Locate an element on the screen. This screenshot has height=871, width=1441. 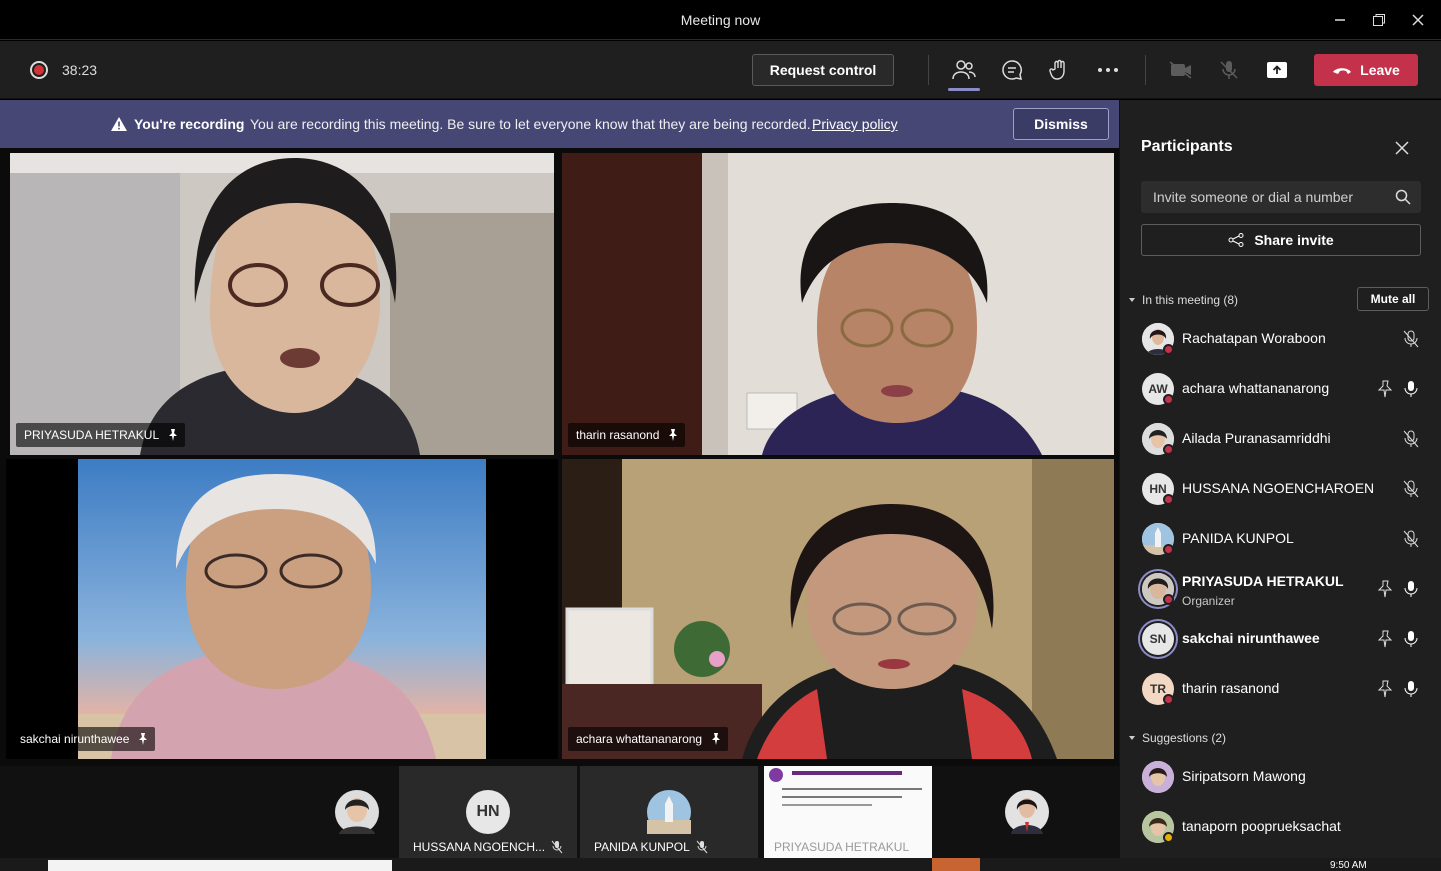
recording-title: You're recording is located at coordinates (189, 124).